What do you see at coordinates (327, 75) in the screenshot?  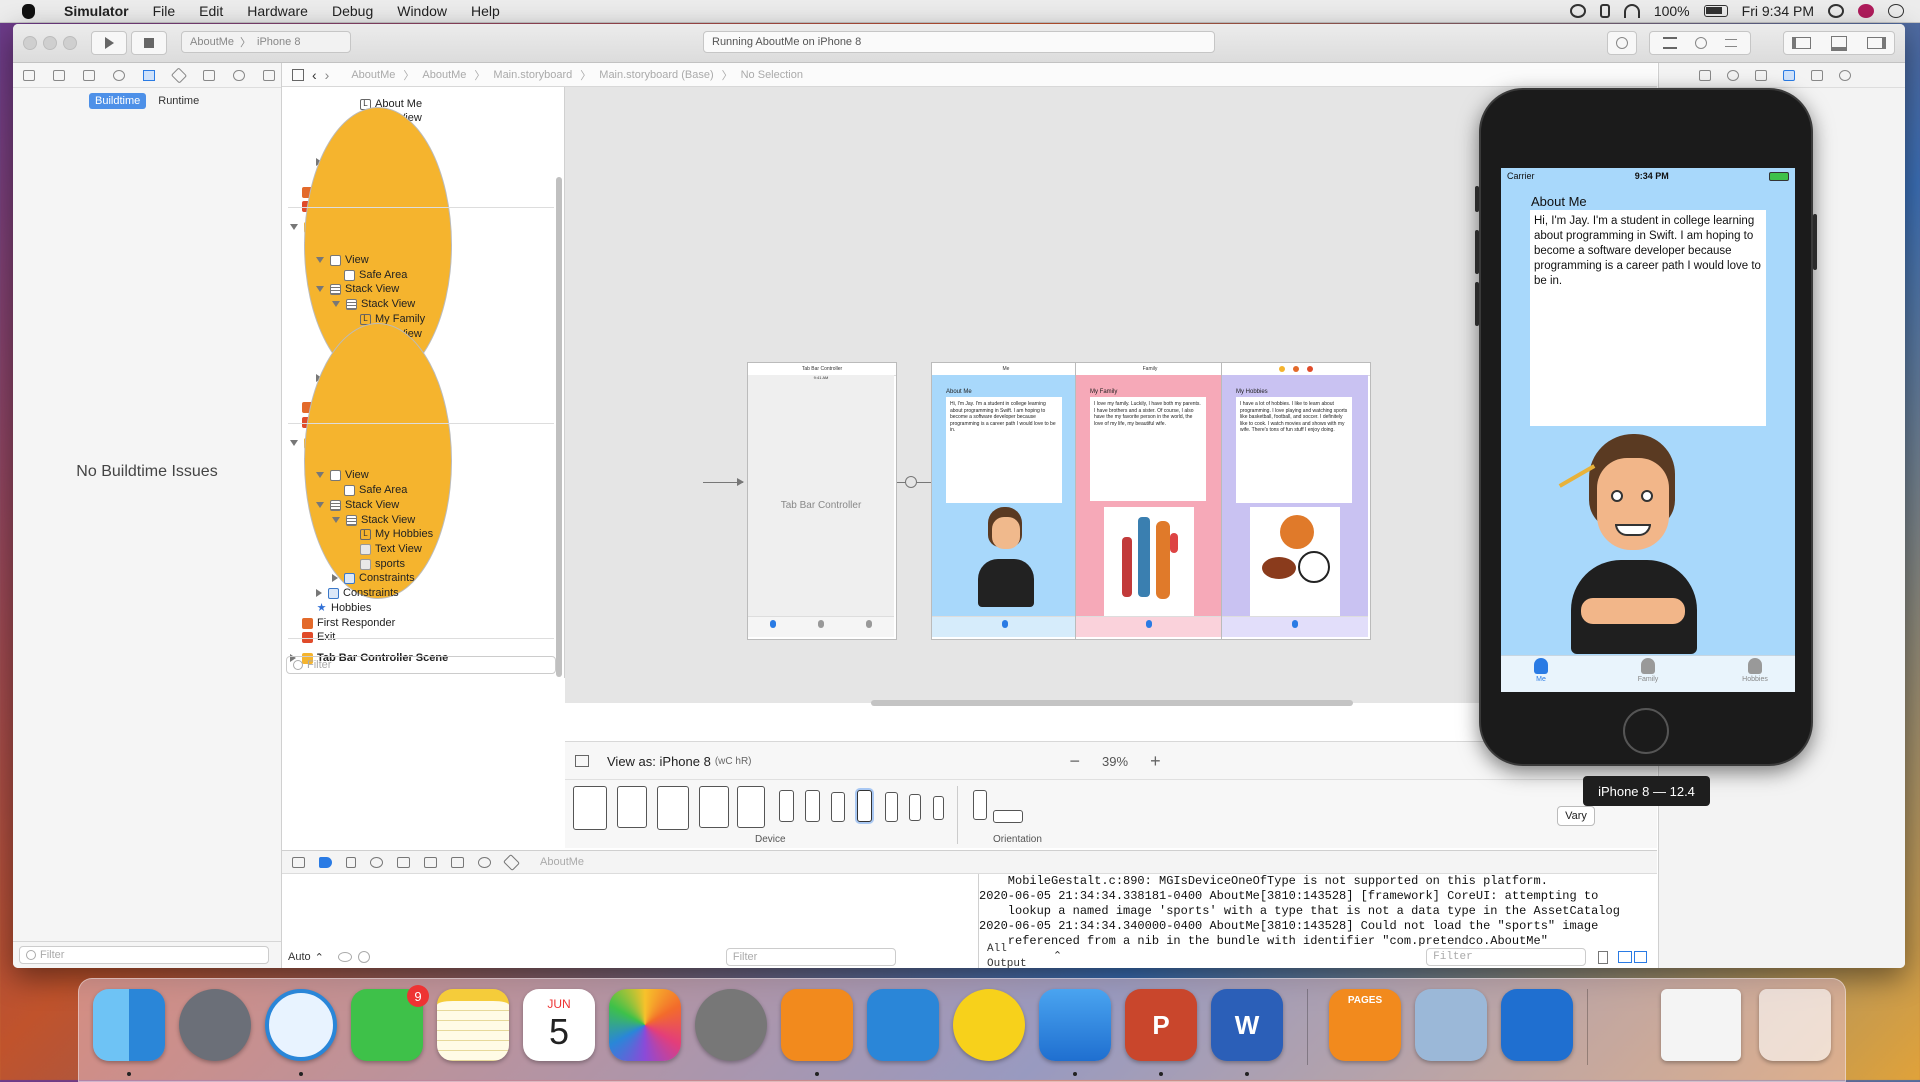 I see `forward-arrow-icon: ›` at bounding box center [327, 75].